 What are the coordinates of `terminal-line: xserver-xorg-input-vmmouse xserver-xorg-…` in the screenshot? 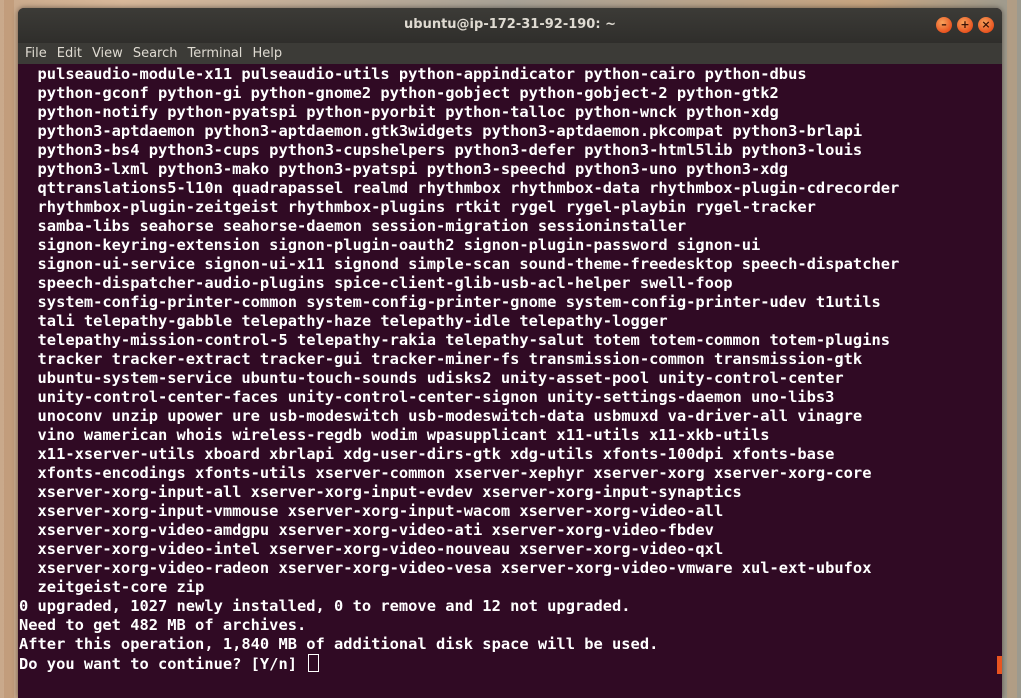 It's located at (371, 511).